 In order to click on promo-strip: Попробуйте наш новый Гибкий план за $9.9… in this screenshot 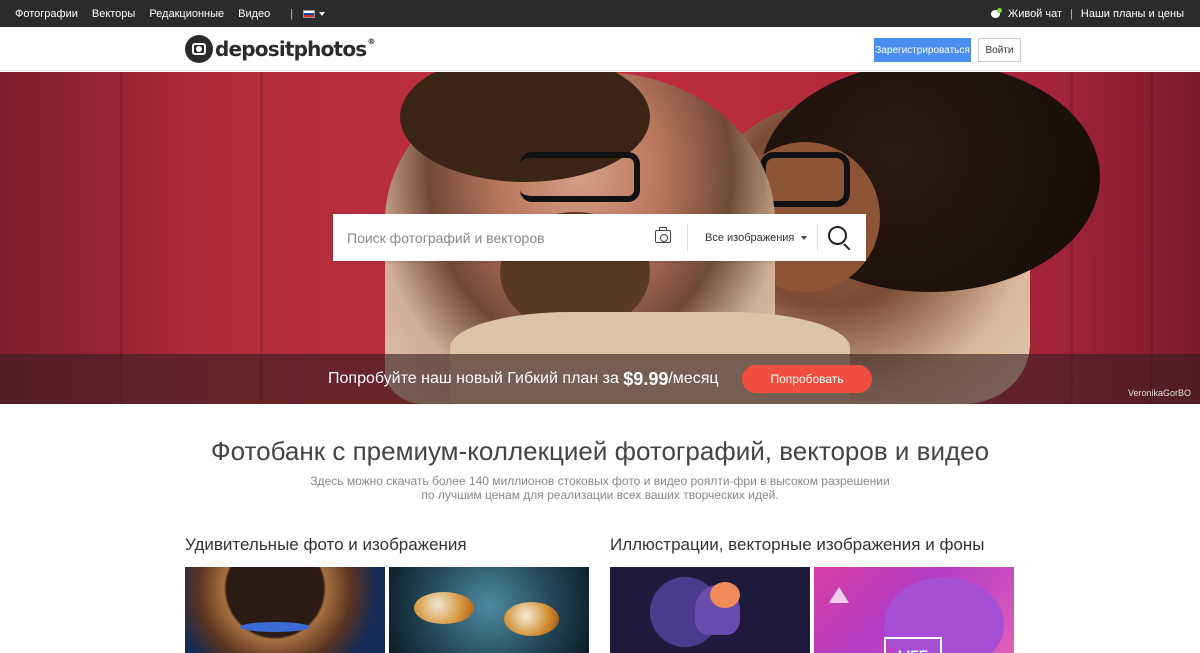, I will do `click(600, 379)`.